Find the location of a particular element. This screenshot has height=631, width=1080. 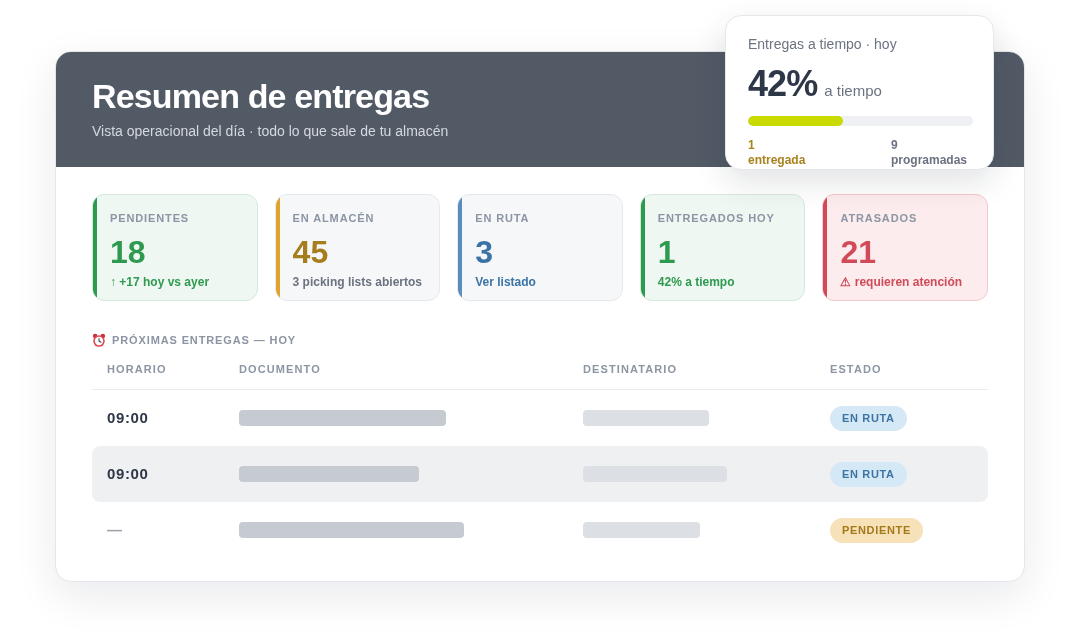

stat-value: 3 is located at coordinates (484, 252).